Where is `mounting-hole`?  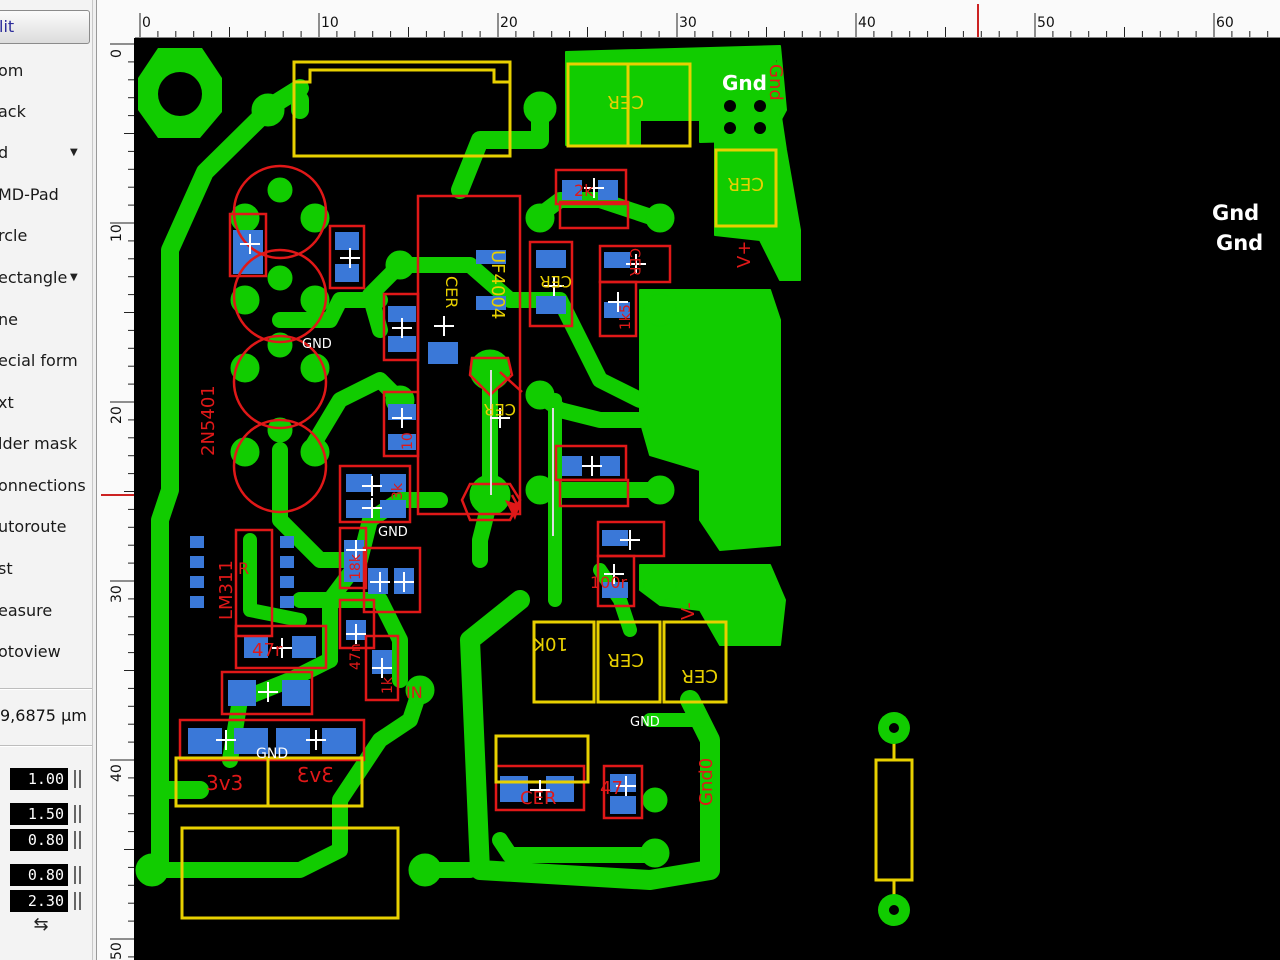
mounting-hole is located at coordinates (180, 93).